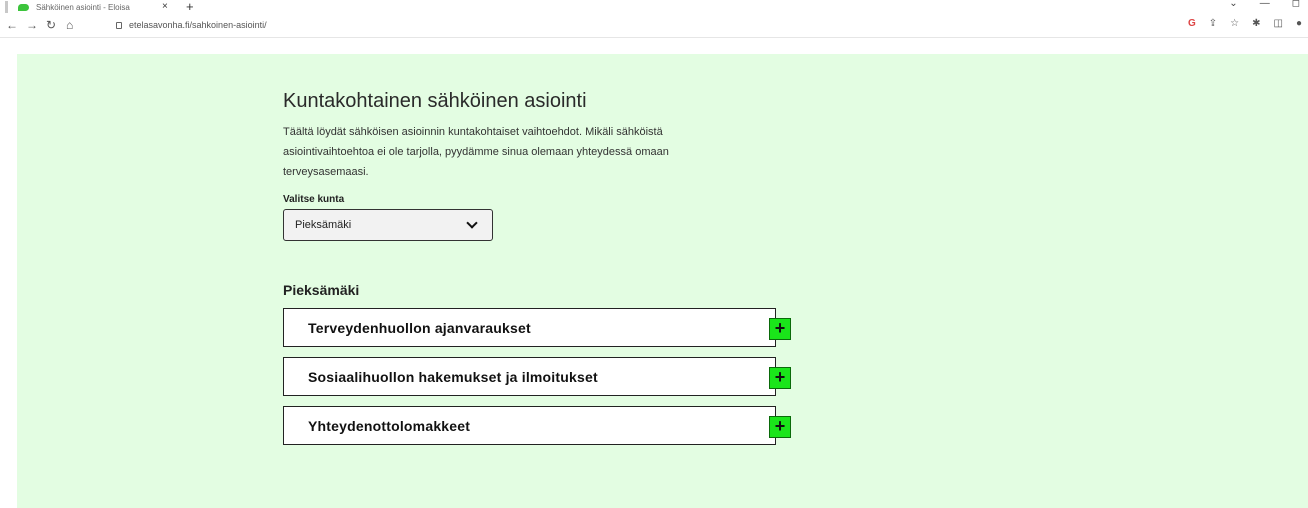  Describe the element at coordinates (12, 25) in the screenshot. I see `back-arrow-icon: ←` at that location.